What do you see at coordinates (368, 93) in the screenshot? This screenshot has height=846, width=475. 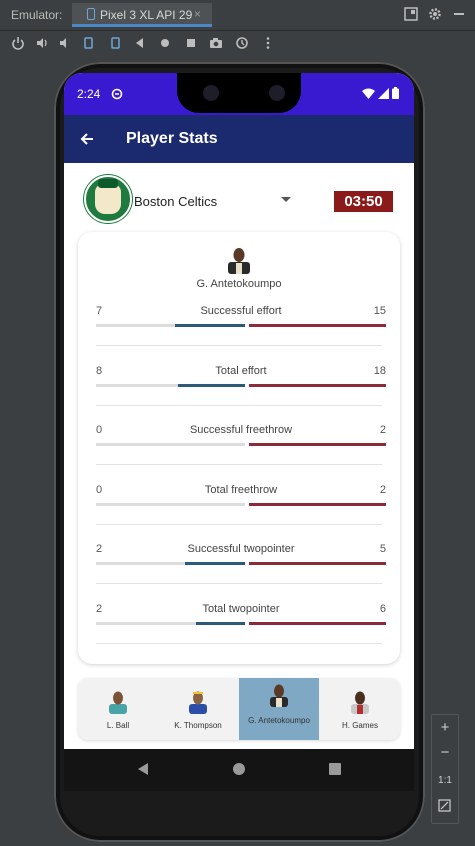 I see `wifi-icon` at bounding box center [368, 93].